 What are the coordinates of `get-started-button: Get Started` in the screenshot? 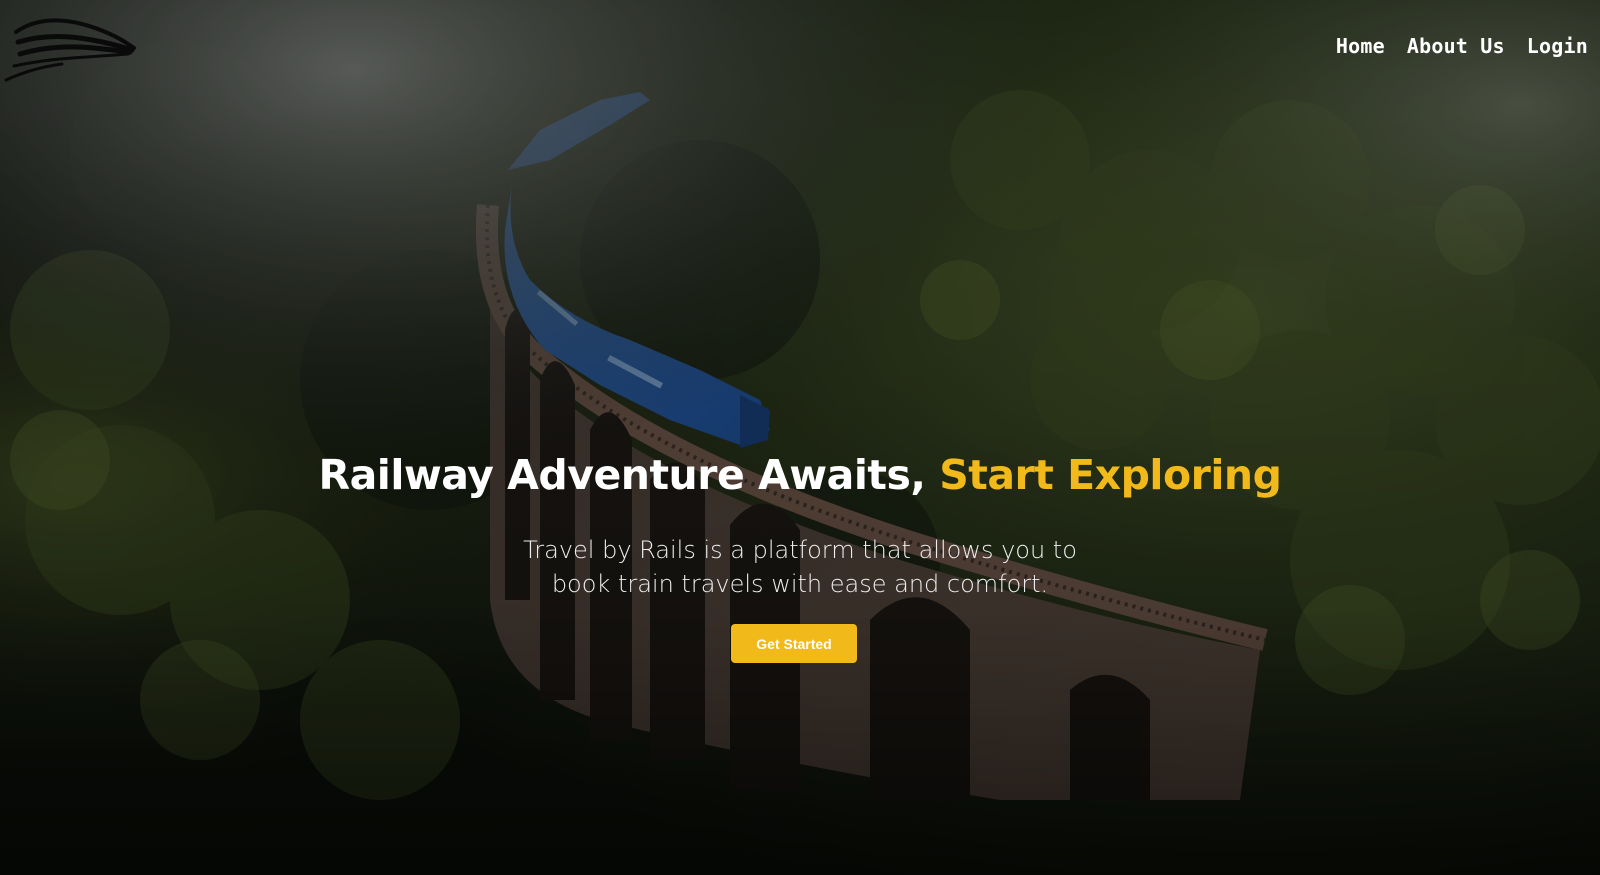 It's located at (794, 643).